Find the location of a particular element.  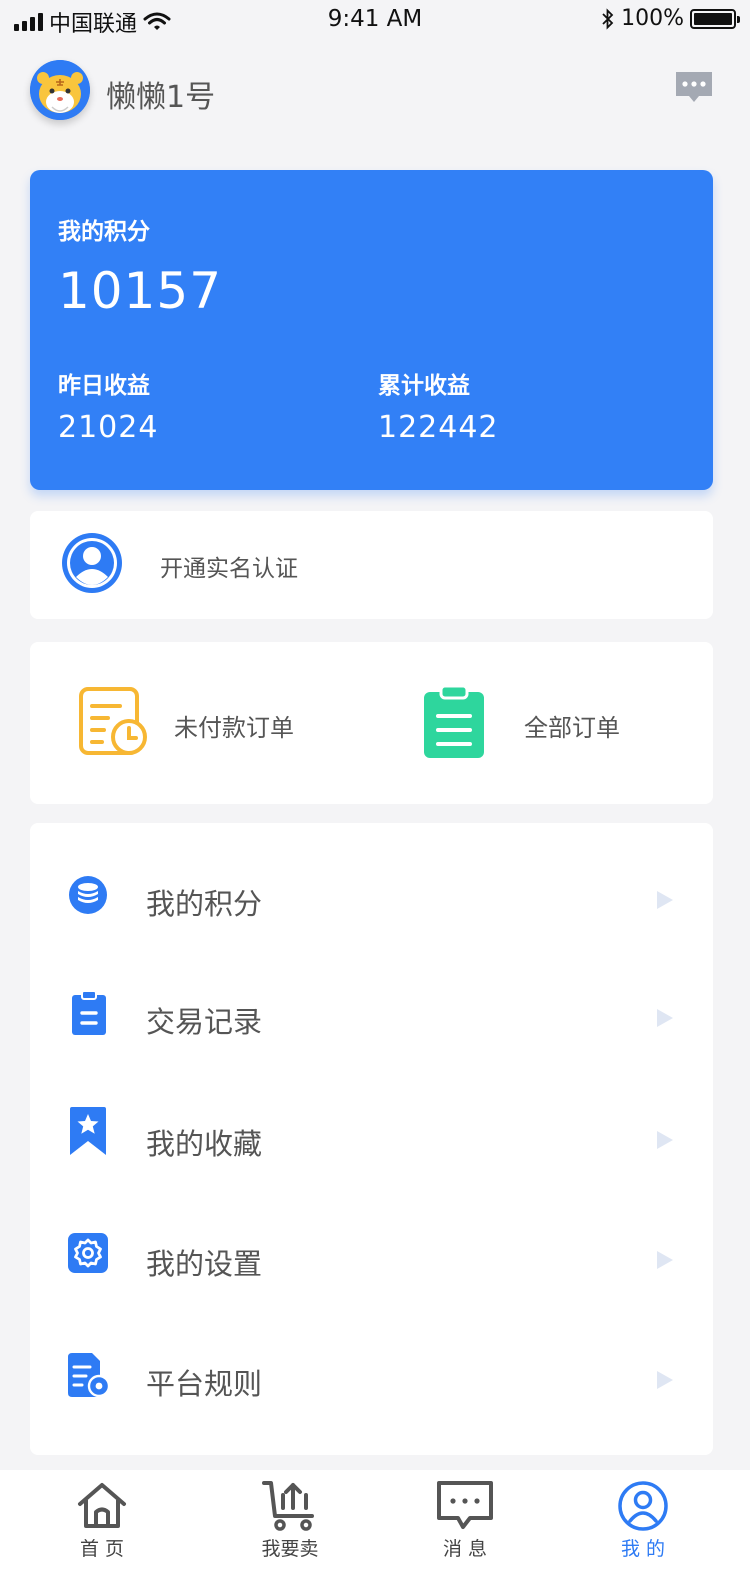

unpaid-order-icon is located at coordinates (113, 721).